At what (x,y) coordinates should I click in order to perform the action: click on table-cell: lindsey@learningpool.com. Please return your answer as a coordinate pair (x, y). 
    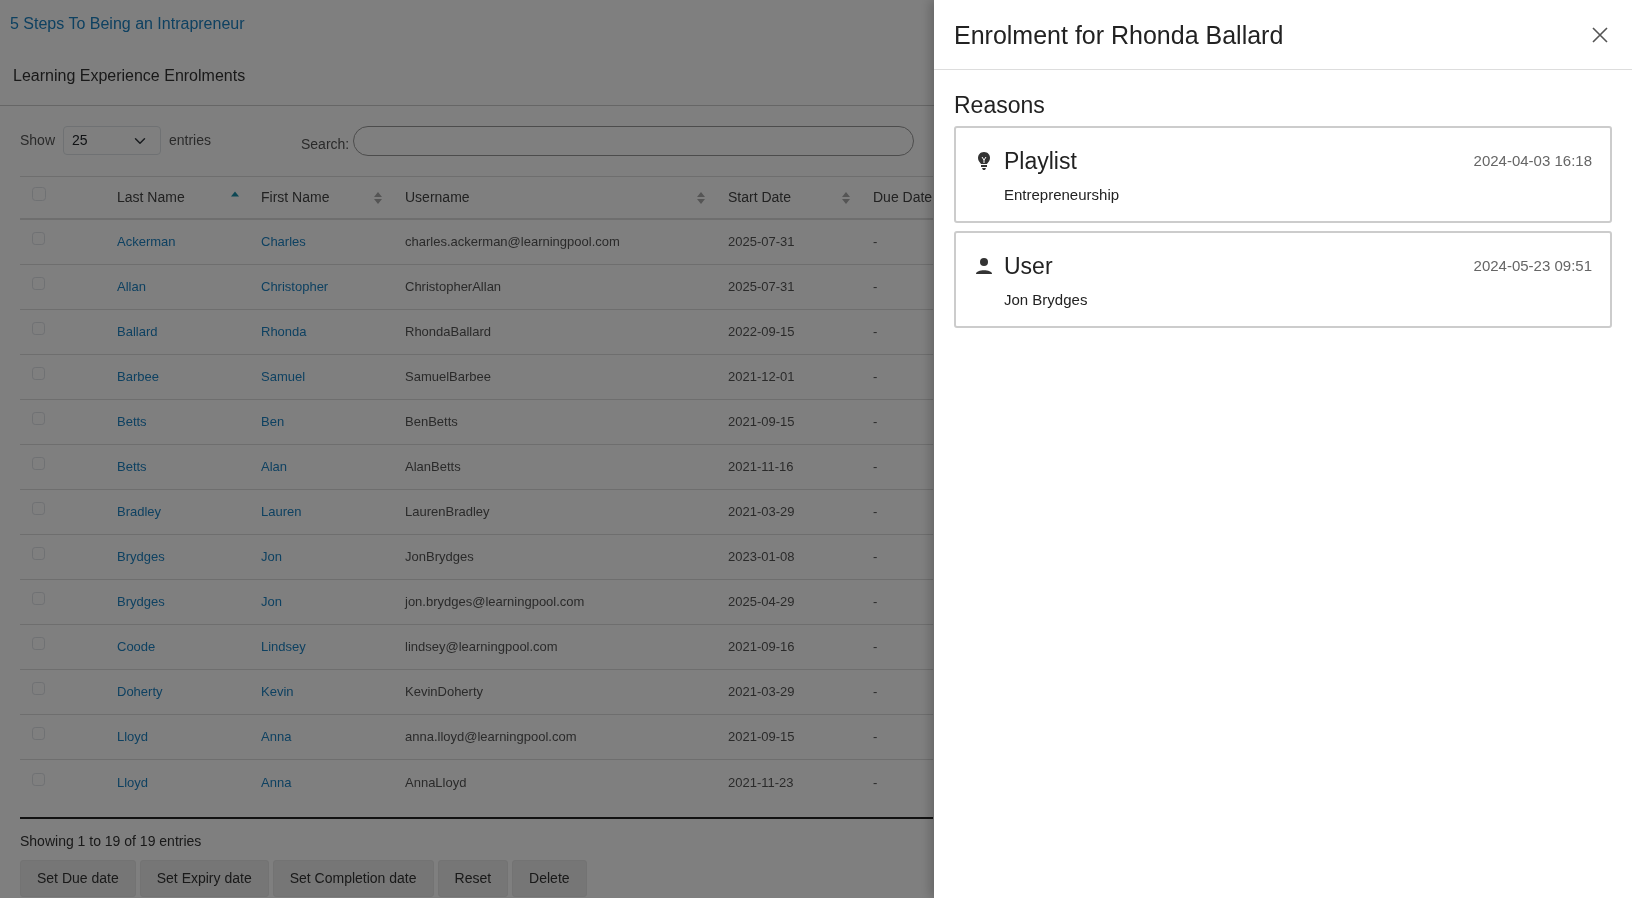
    Looking at the image, I should click on (554, 647).